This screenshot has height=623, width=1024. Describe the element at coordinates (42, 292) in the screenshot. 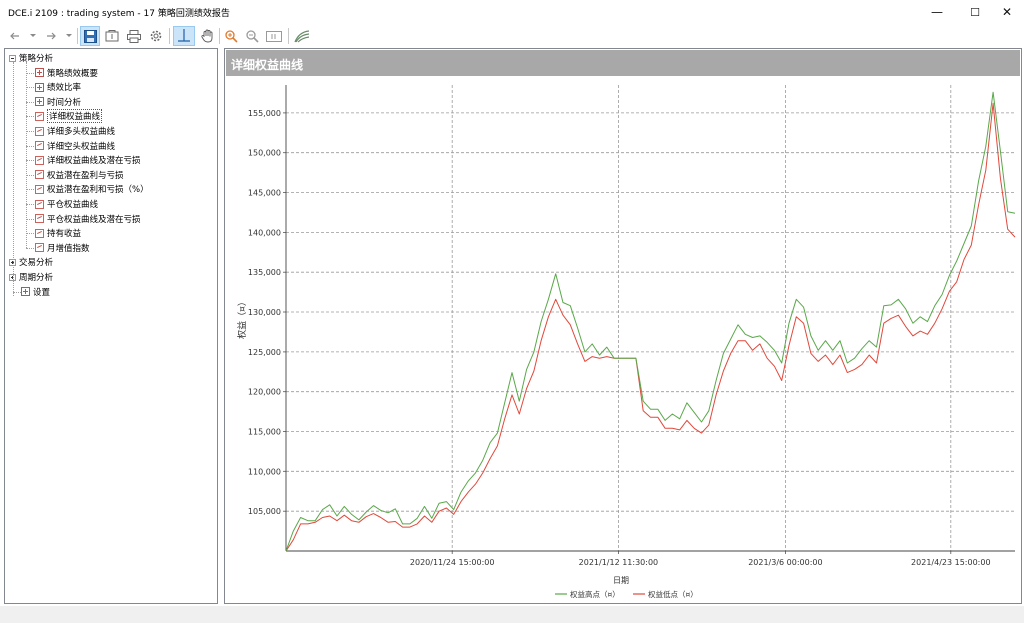

I see `tree-item-label: 设置` at that location.